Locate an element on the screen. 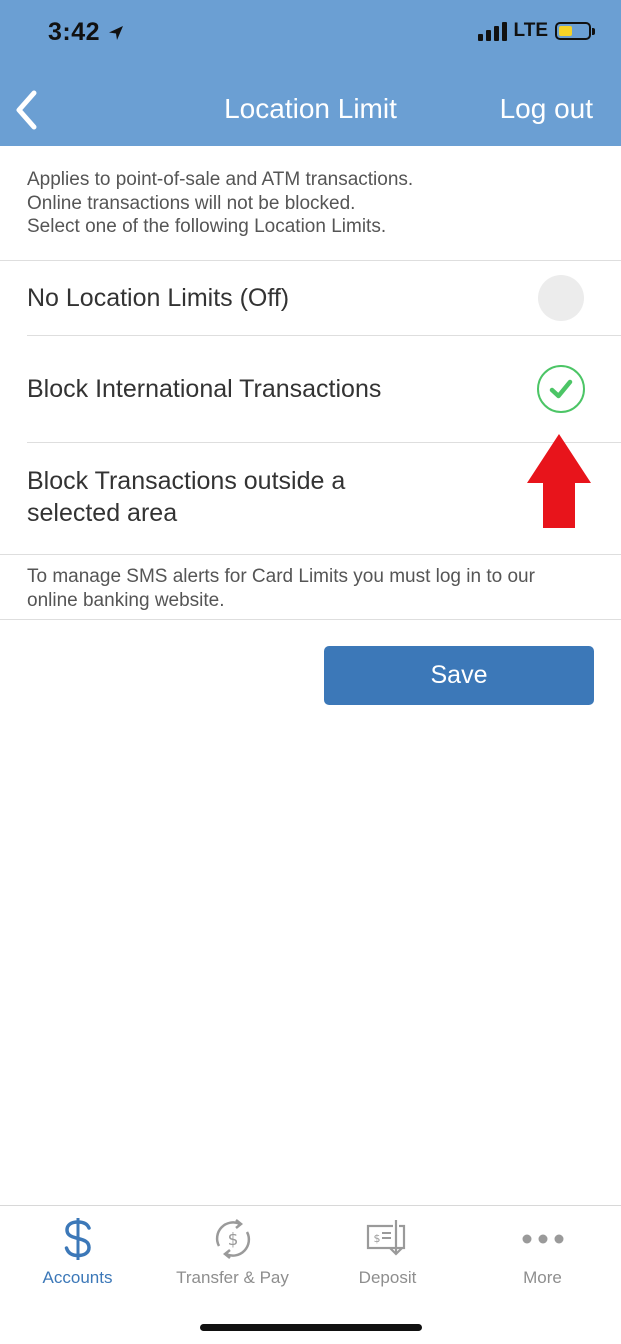  logout-button: Log out is located at coordinates (546, 109).